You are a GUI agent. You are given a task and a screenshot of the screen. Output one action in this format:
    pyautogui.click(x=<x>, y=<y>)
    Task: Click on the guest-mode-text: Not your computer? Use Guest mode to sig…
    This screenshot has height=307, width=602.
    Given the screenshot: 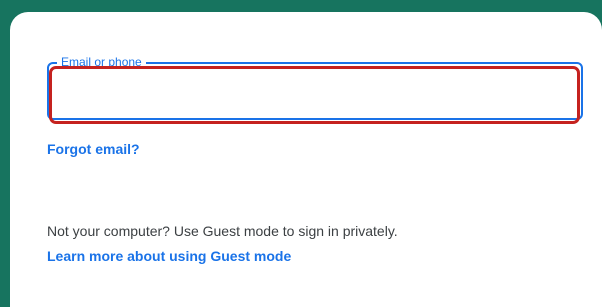 What is the action you would take?
    pyautogui.click(x=222, y=231)
    